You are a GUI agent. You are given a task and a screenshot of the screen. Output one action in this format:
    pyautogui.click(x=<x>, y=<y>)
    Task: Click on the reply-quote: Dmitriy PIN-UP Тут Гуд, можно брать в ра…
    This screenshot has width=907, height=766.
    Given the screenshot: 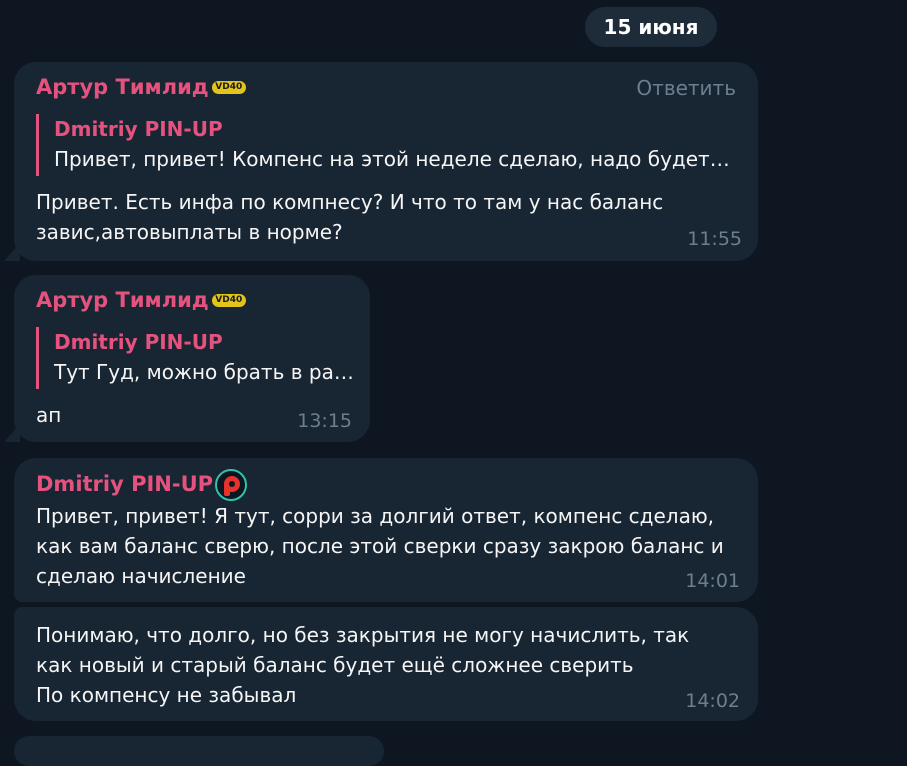 What is the action you would take?
    pyautogui.click(x=195, y=358)
    